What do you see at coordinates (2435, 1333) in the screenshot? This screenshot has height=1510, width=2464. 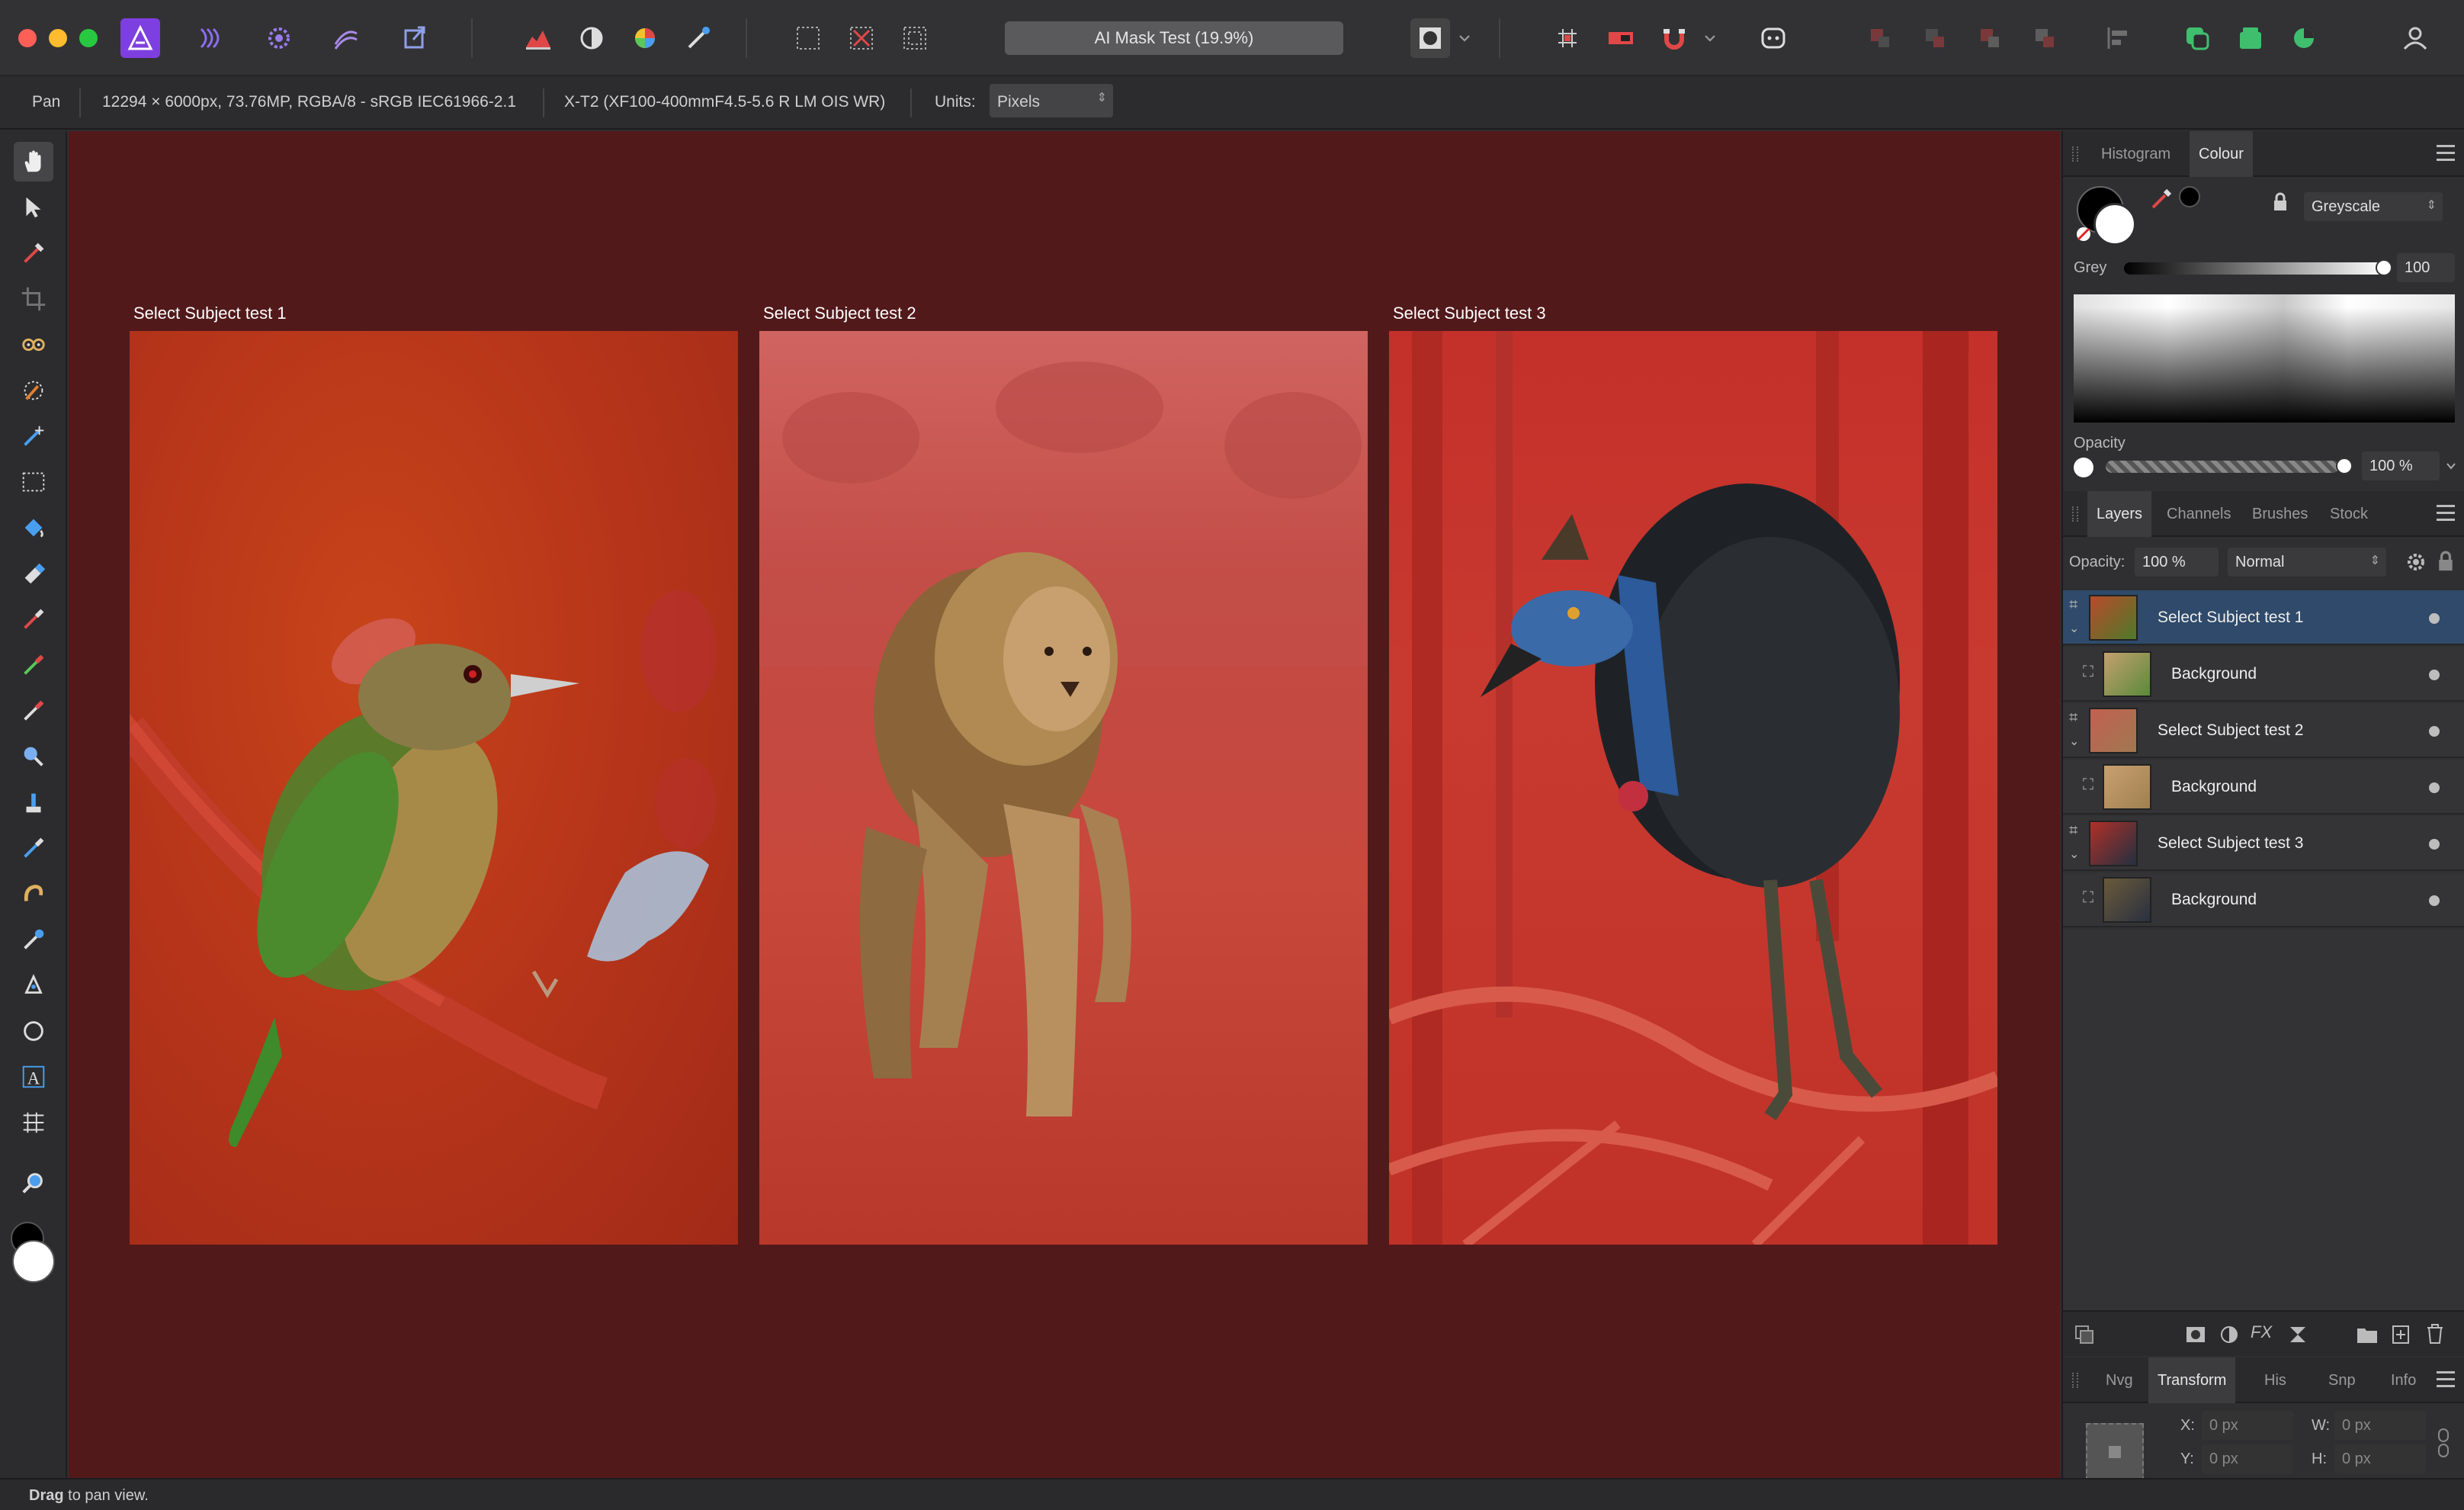 I see `trash-icon` at bounding box center [2435, 1333].